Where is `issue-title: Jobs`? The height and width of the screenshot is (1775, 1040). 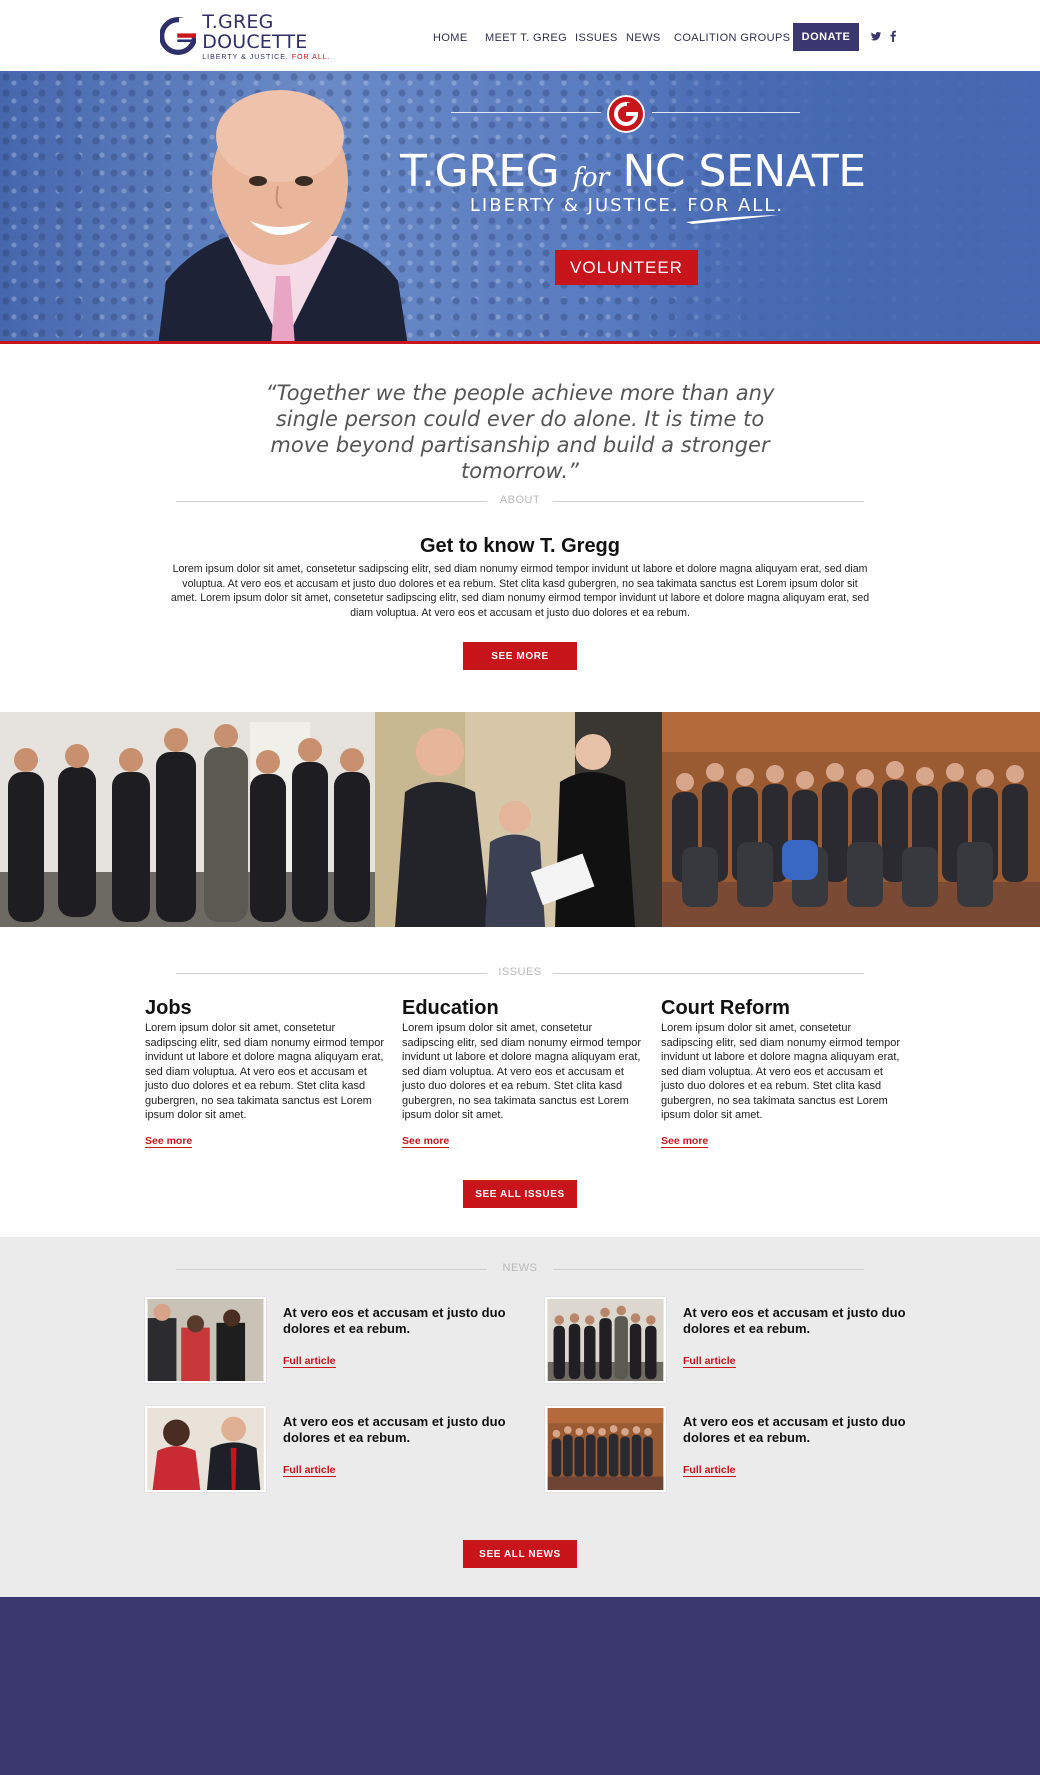
issue-title: Jobs is located at coordinates (168, 1008).